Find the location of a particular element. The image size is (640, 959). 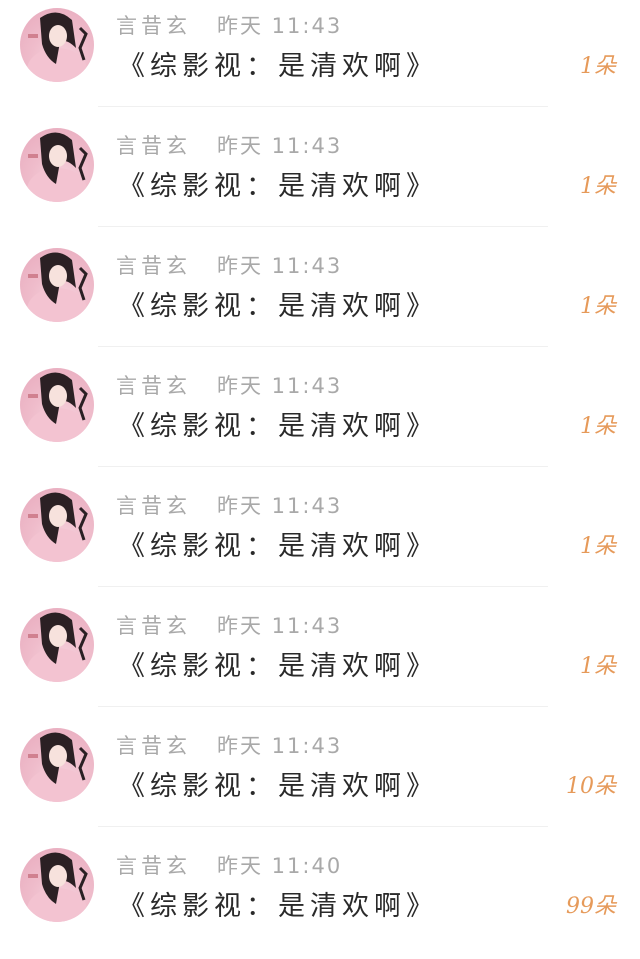

meta-line: 言昔玄 昨天 11:40 is located at coordinates (229, 865).